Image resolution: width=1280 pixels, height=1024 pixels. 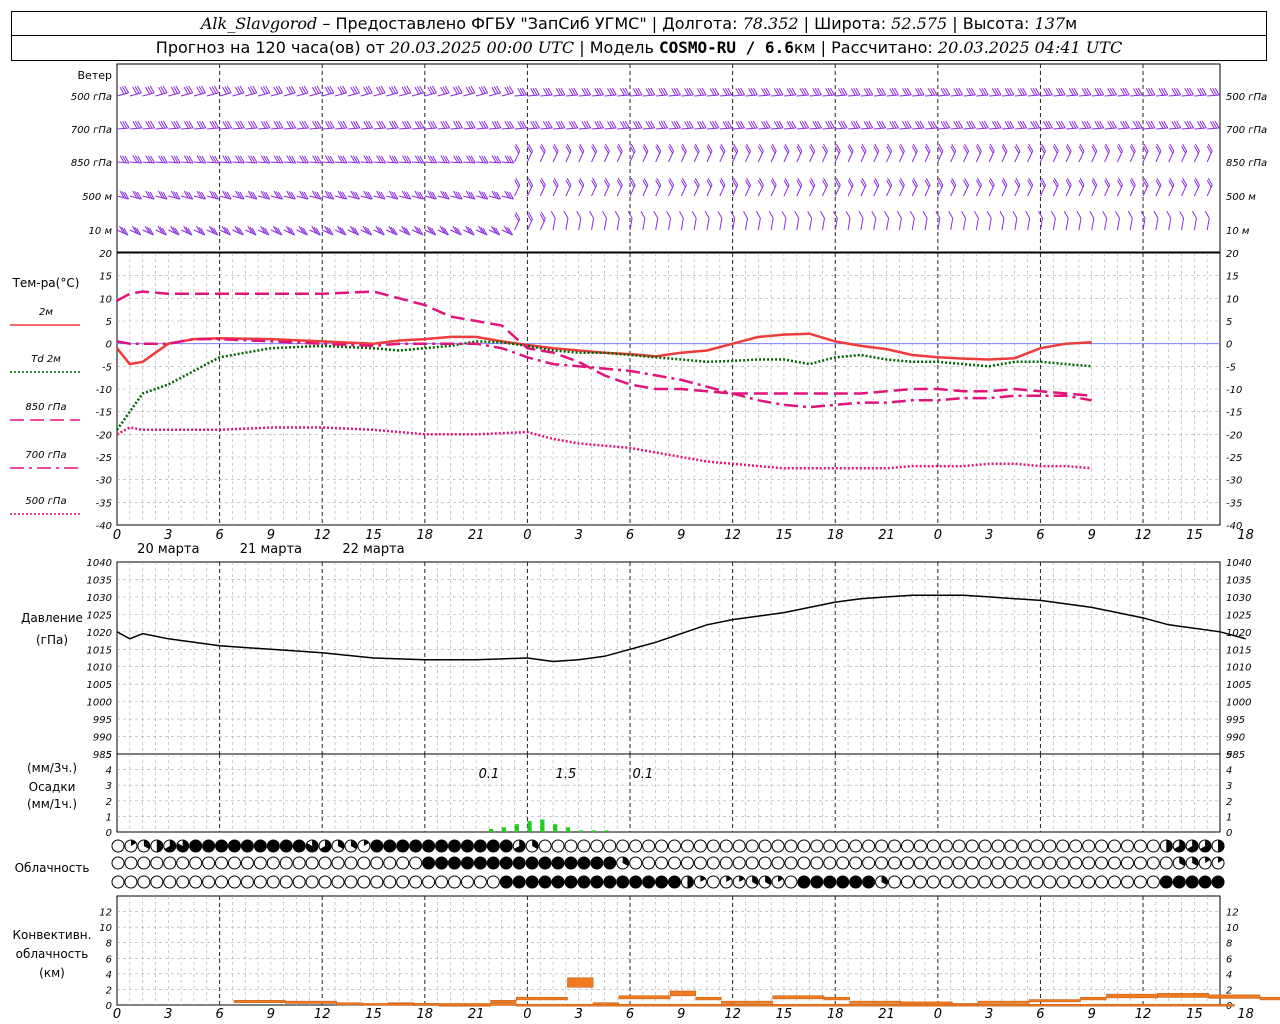 What do you see at coordinates (105, 928) in the screenshot?
I see `conv-tick-label: 10` at bounding box center [105, 928].